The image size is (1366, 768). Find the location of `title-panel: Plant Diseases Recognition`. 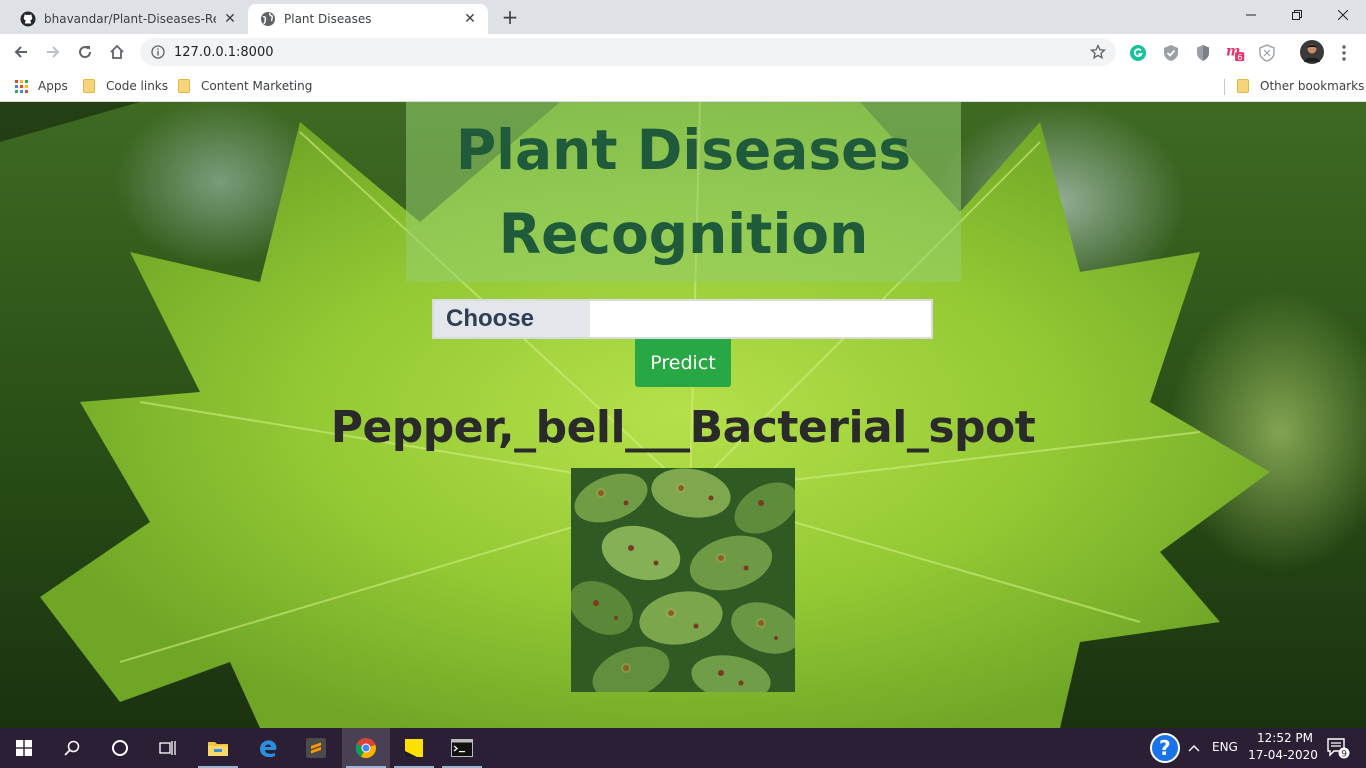

title-panel: Plant Diseases Recognition is located at coordinates (683, 192).